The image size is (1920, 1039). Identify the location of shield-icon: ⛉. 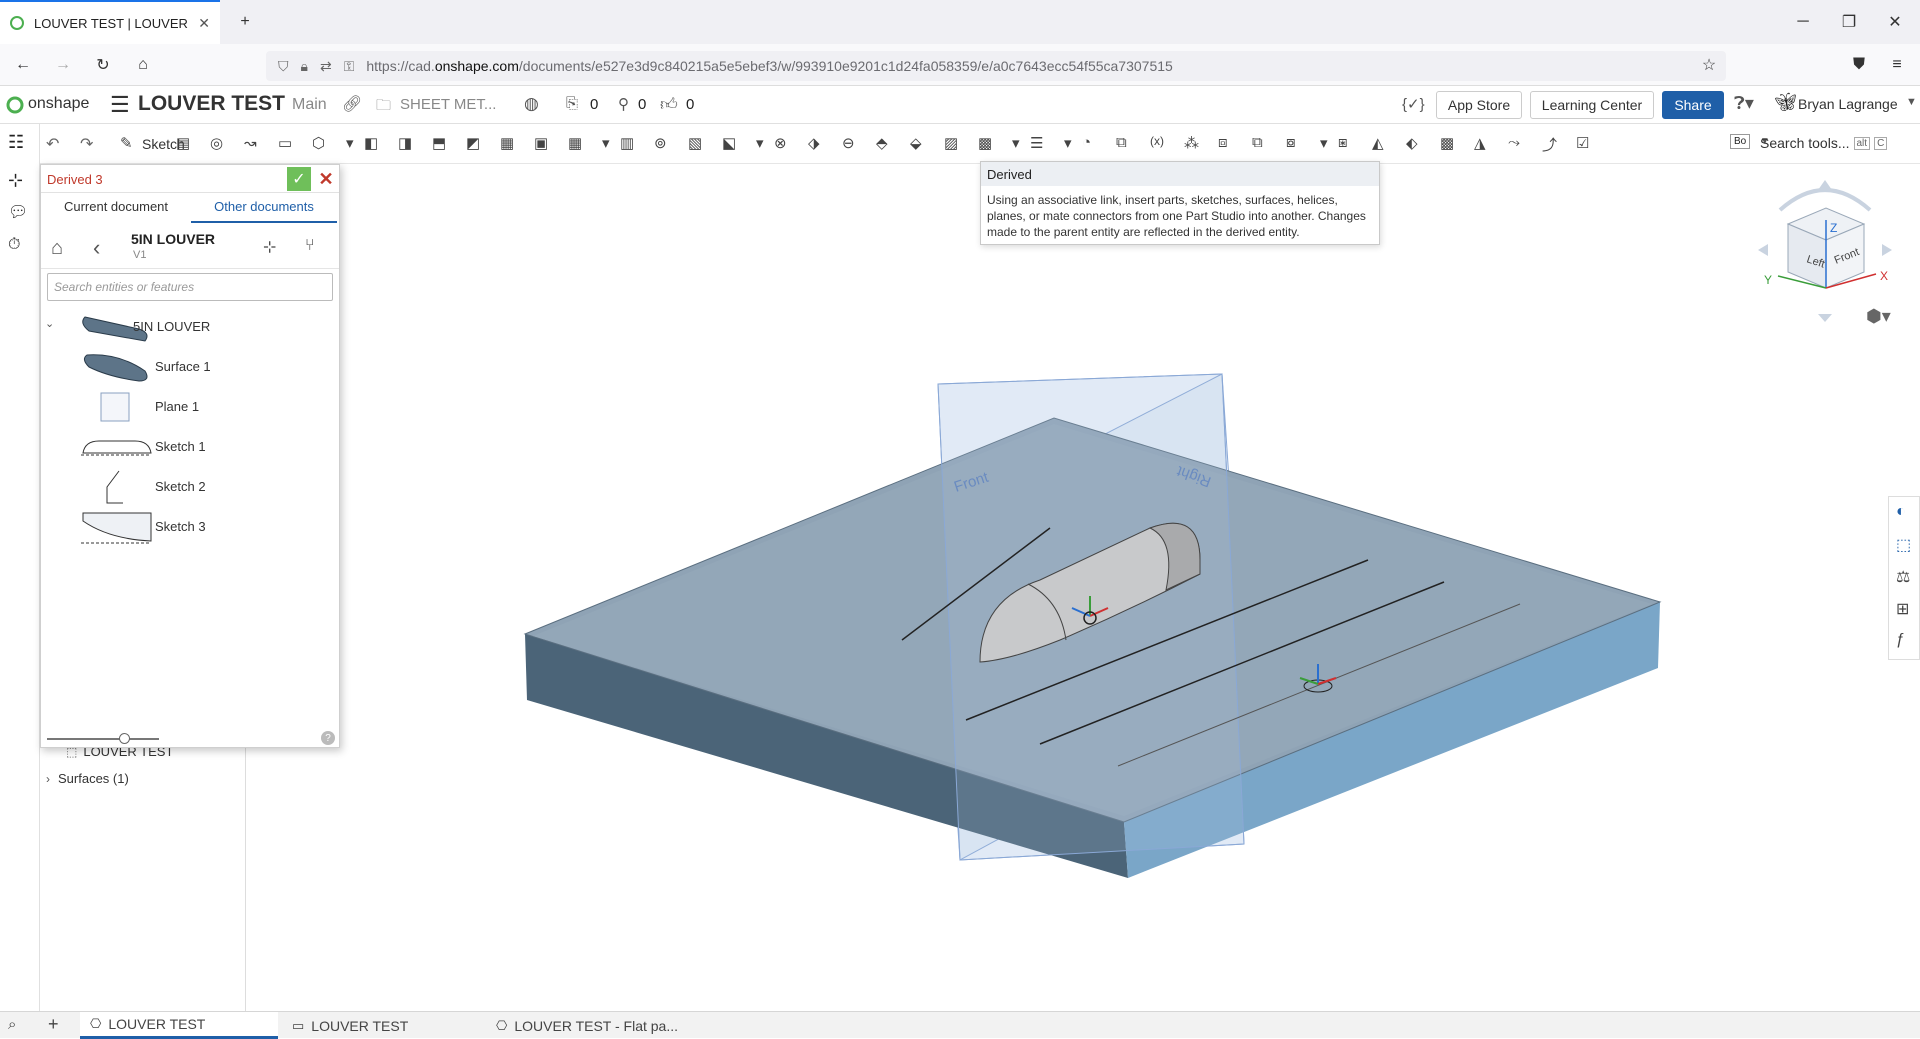
(283, 66).